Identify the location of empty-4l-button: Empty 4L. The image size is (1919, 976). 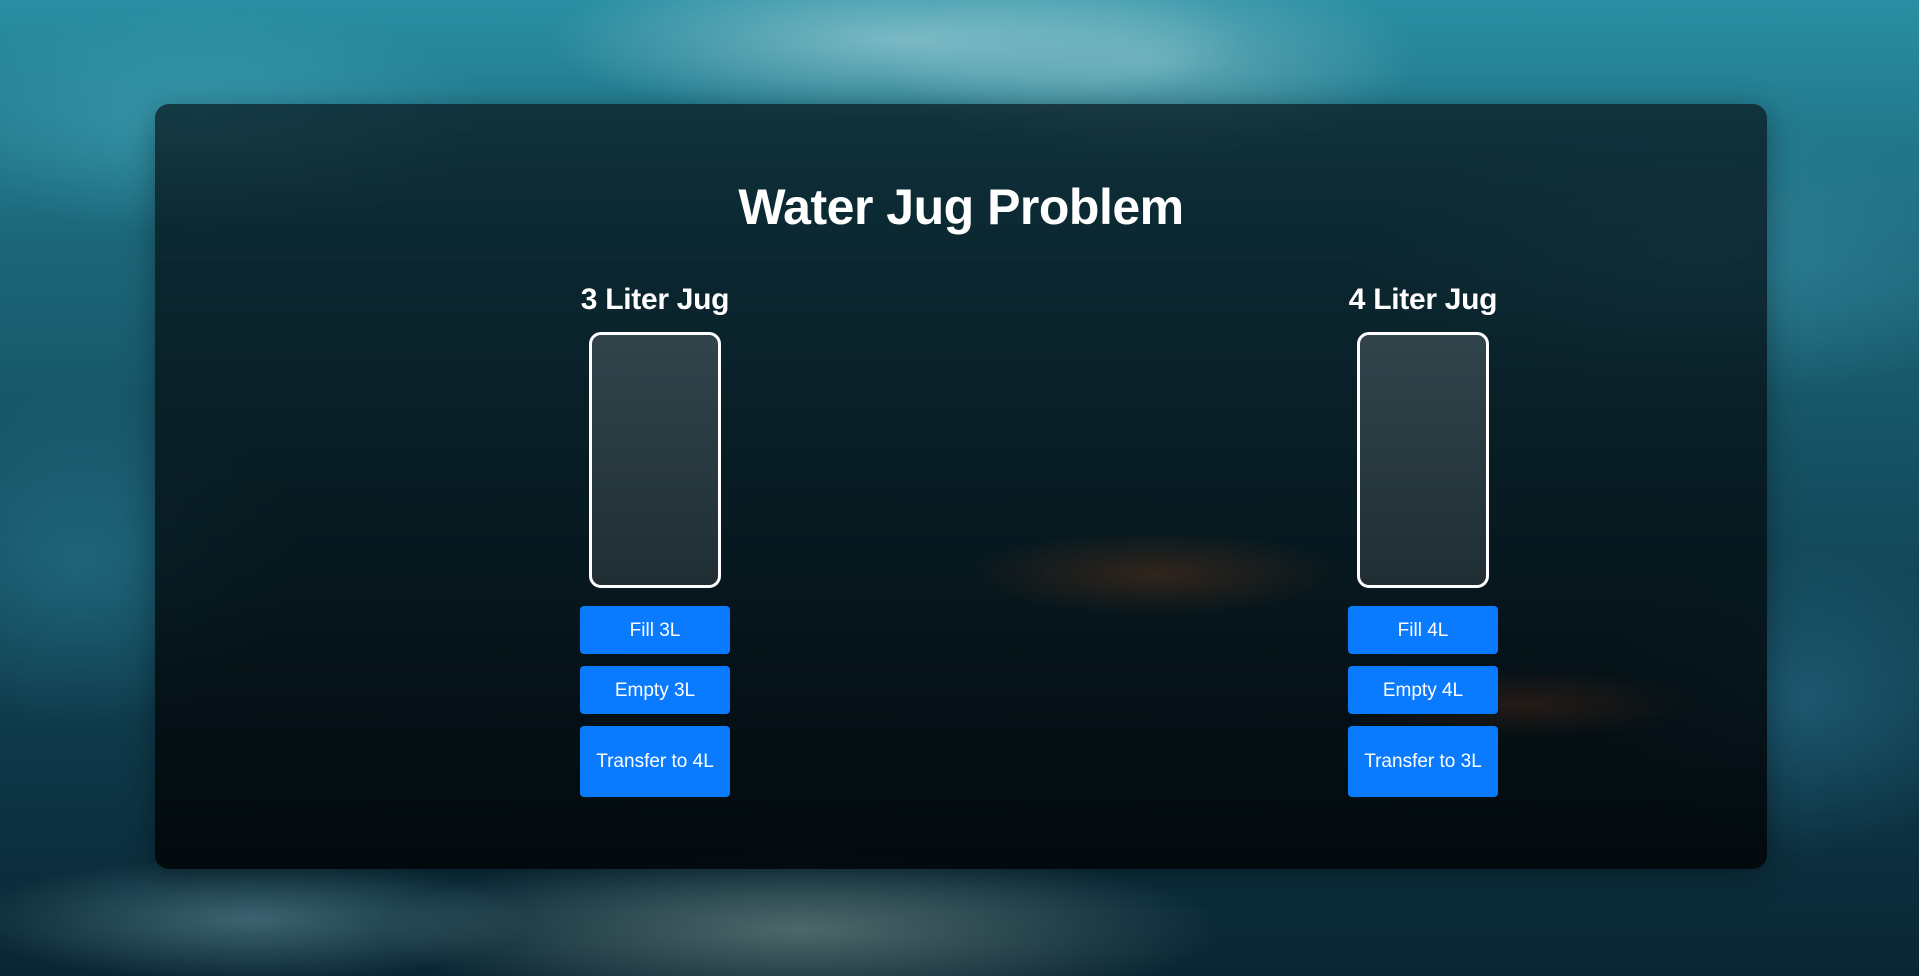
(1423, 690).